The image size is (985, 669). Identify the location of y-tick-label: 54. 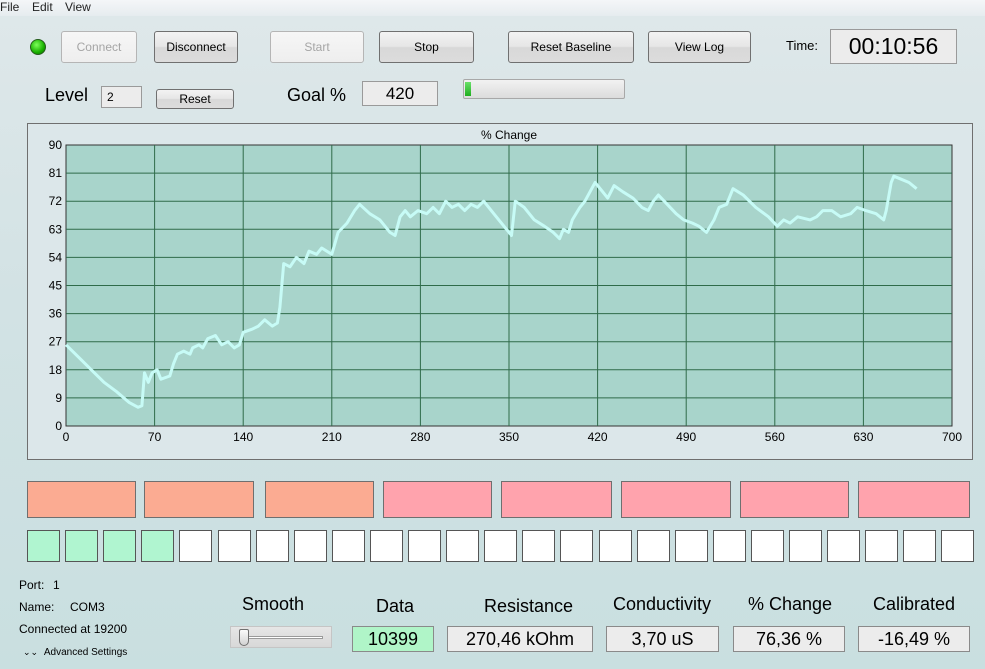
(56, 257).